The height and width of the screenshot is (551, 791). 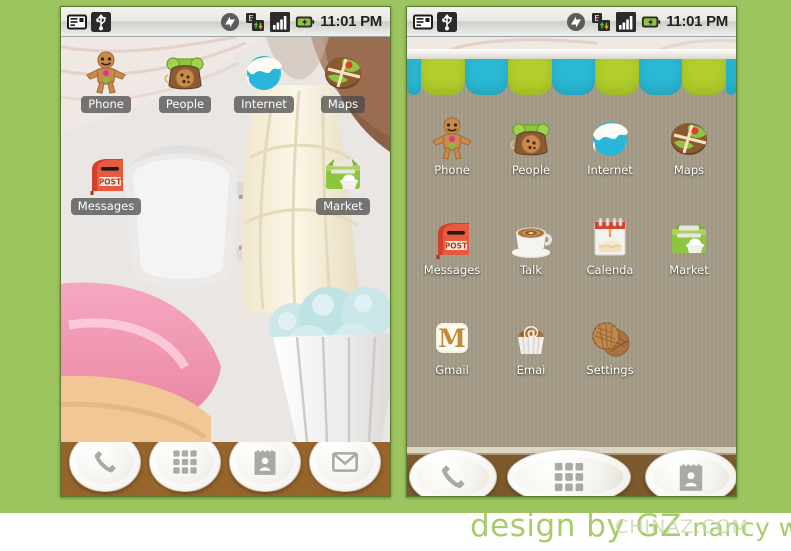 I want to click on marshmallow-m-icon: M, so click(x=452, y=335).